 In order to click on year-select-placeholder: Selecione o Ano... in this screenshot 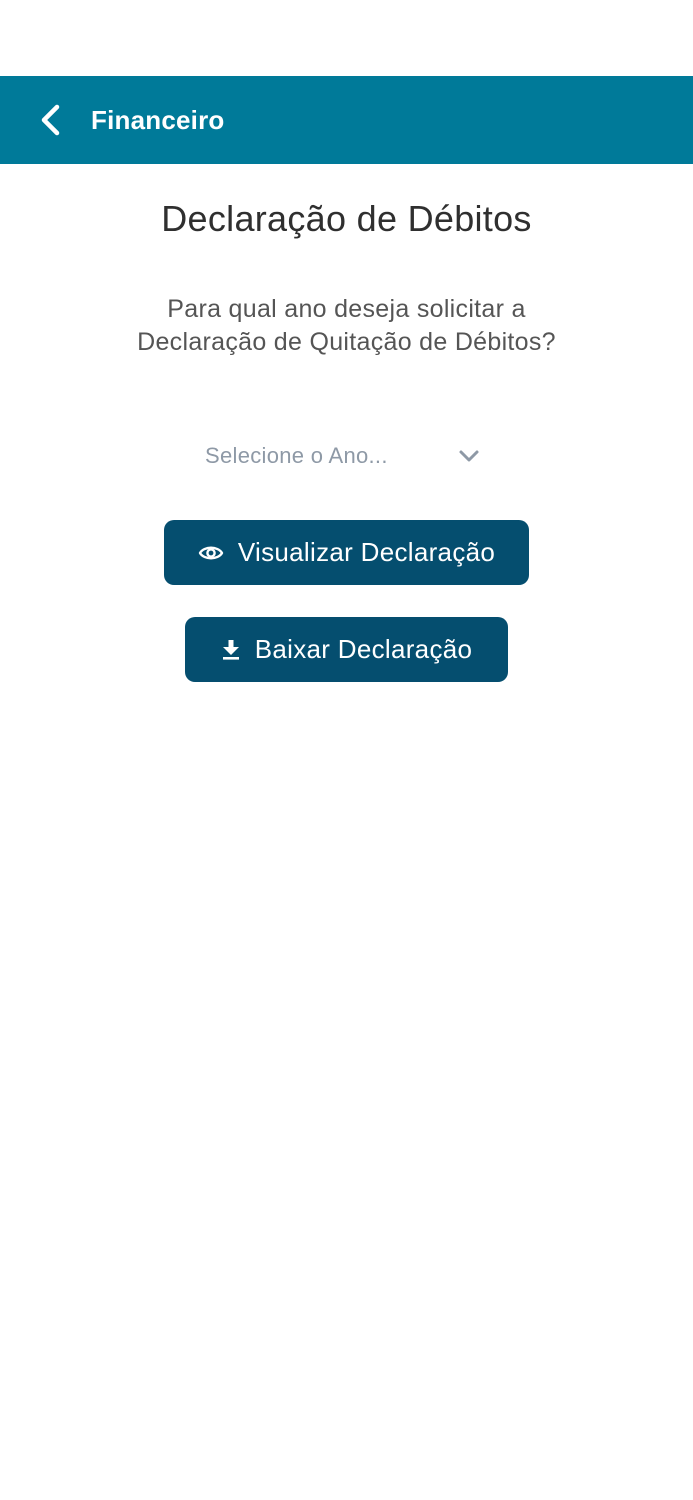, I will do `click(296, 455)`.